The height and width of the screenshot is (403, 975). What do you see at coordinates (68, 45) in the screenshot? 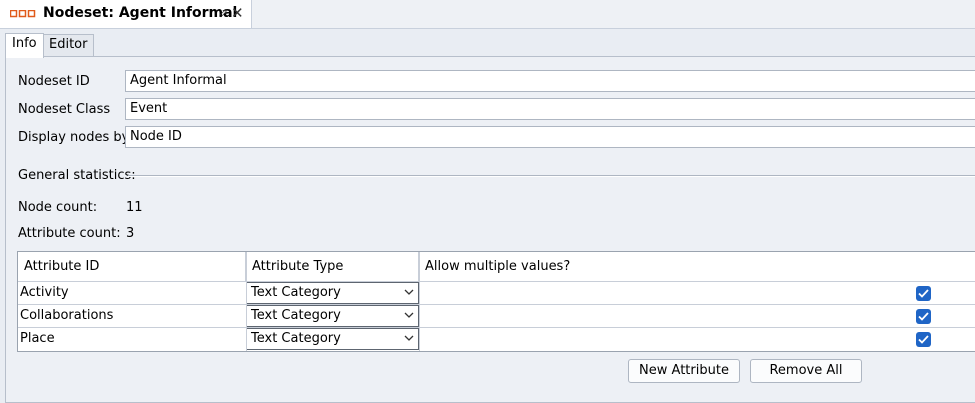
I see `tab-editor: Editor` at bounding box center [68, 45].